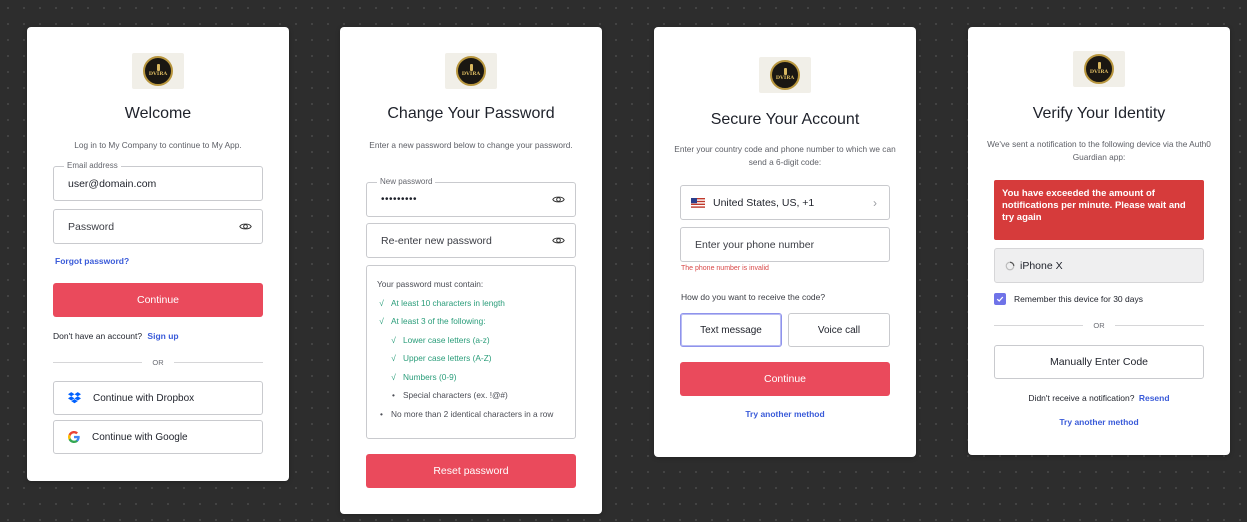 This screenshot has height=522, width=1247. What do you see at coordinates (436, 240) in the screenshot?
I see `reenter-password-placeholder: Re-enter new password` at bounding box center [436, 240].